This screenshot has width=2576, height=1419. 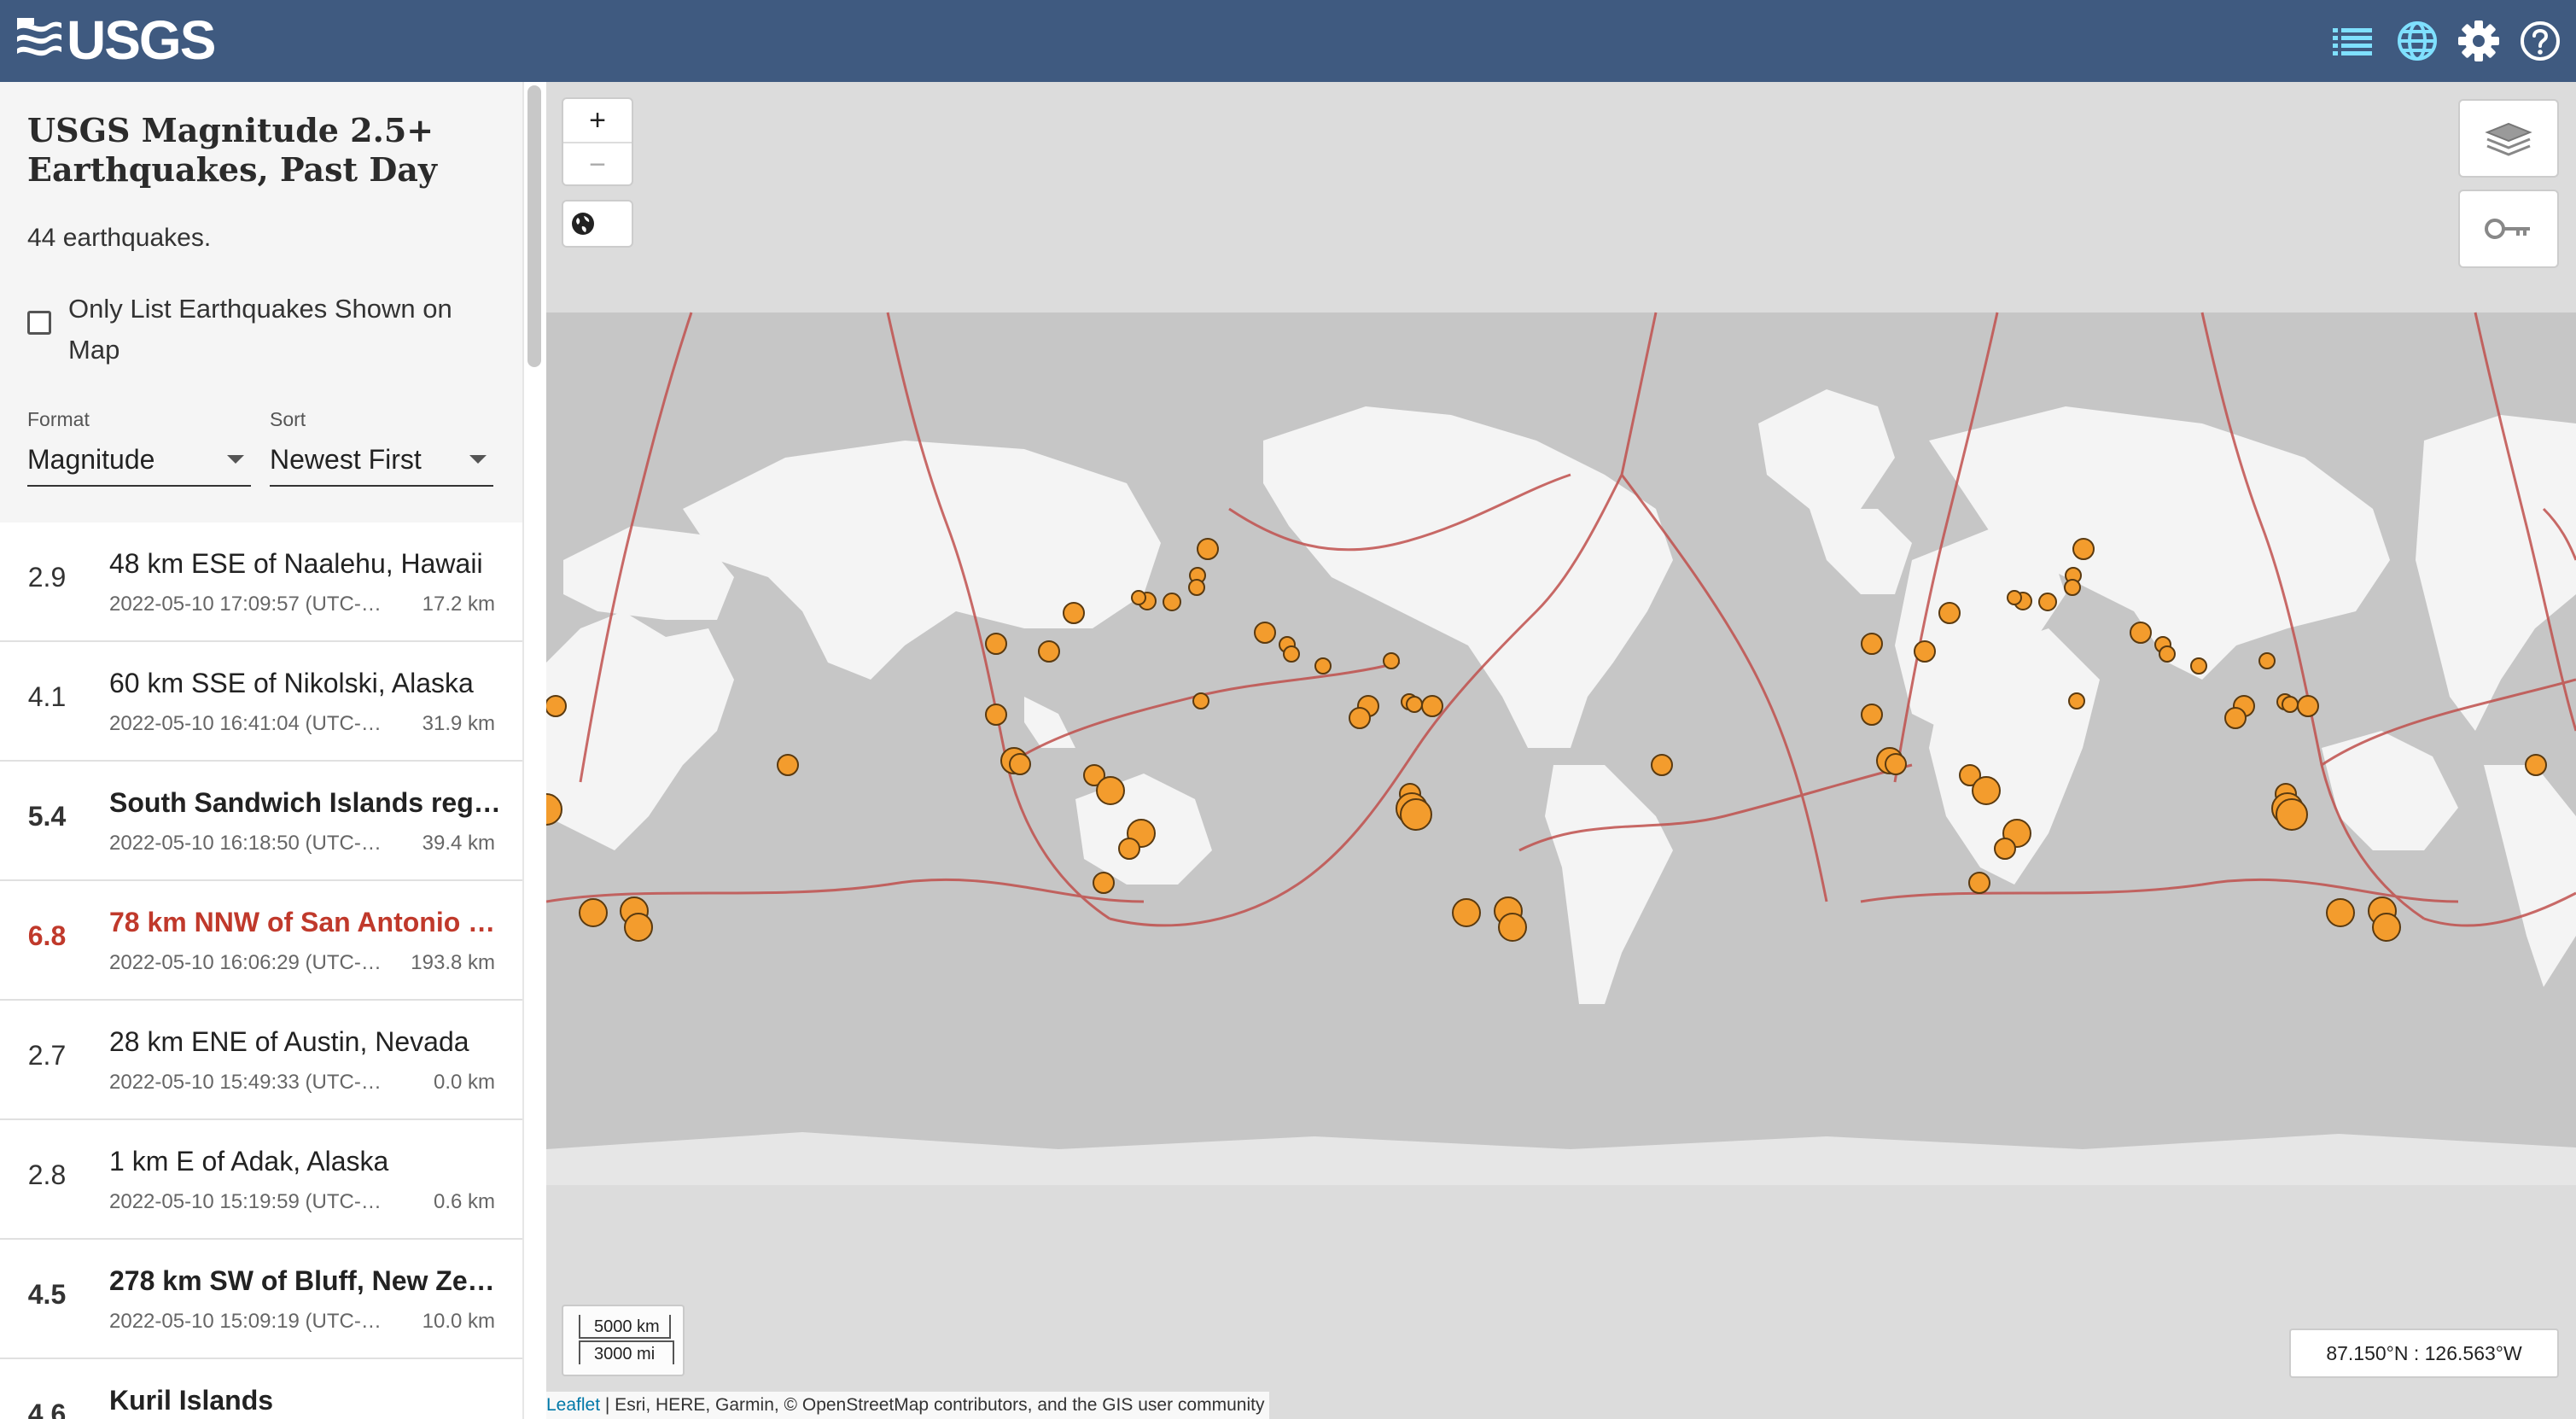 I want to click on legend-button, so click(x=2508, y=229).